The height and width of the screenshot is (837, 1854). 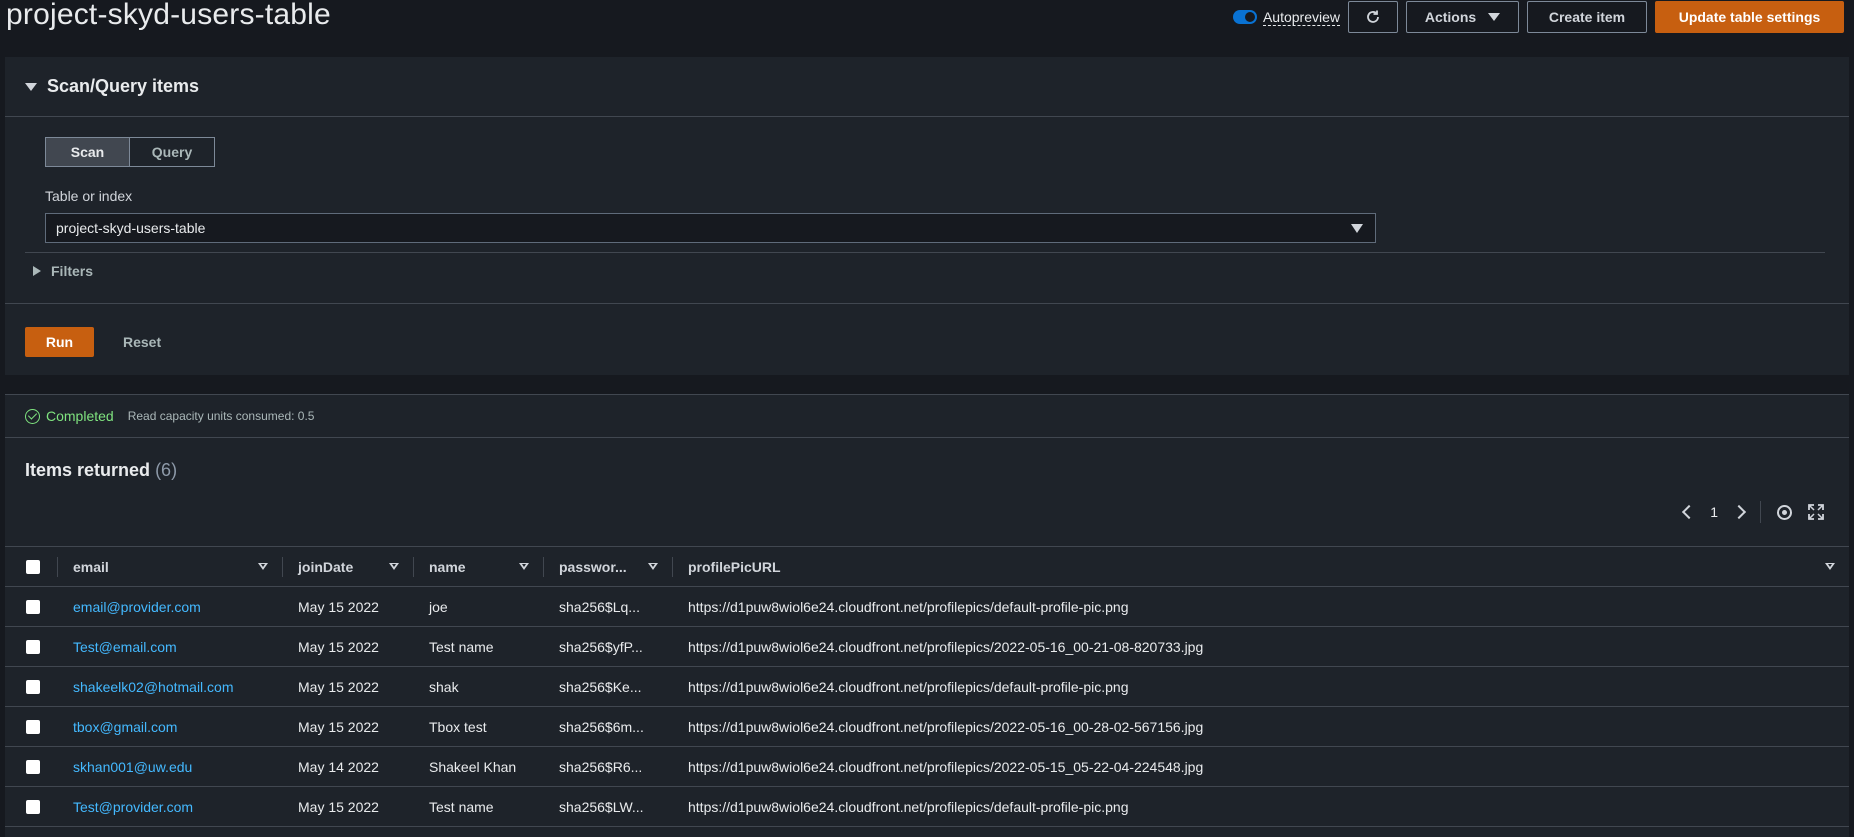 I want to click on page-title: project-skyd-users-table, so click(x=168, y=15).